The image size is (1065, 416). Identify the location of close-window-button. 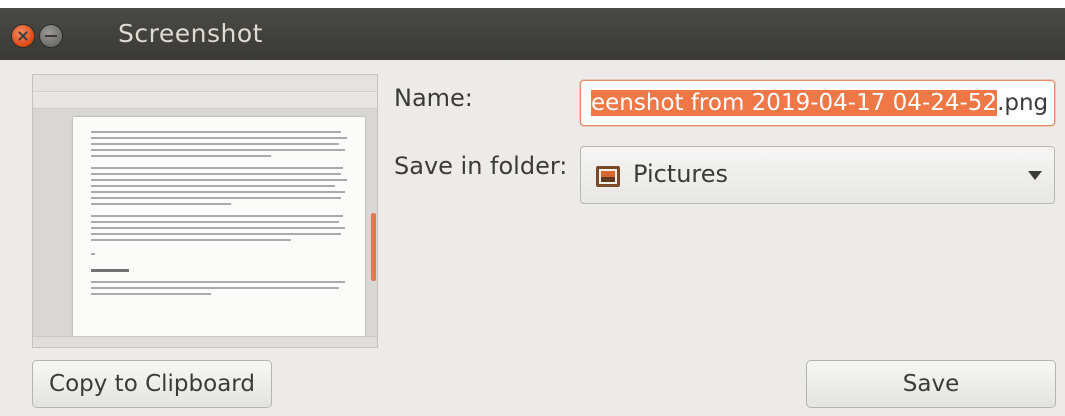
(23, 36).